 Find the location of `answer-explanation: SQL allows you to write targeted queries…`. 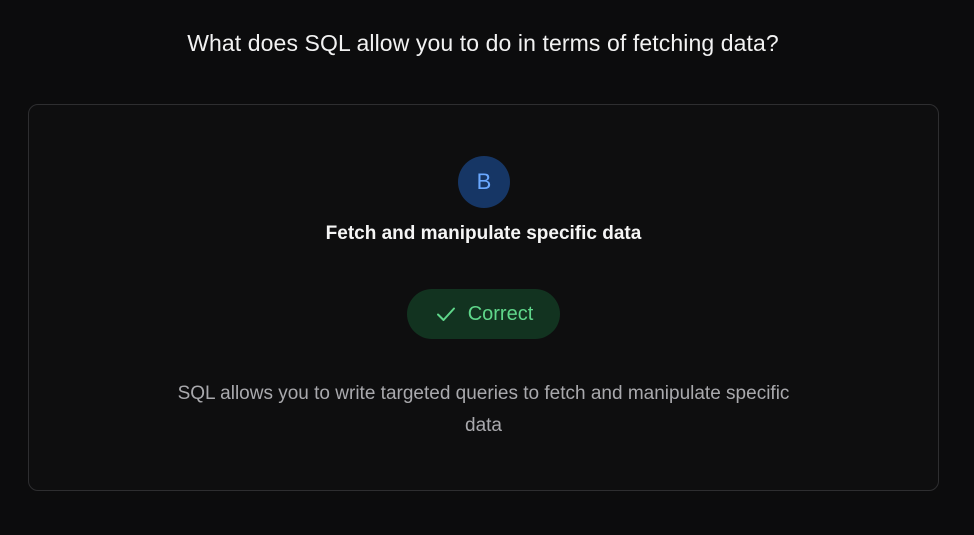

answer-explanation: SQL allows you to write targeted queries… is located at coordinates (483, 409).